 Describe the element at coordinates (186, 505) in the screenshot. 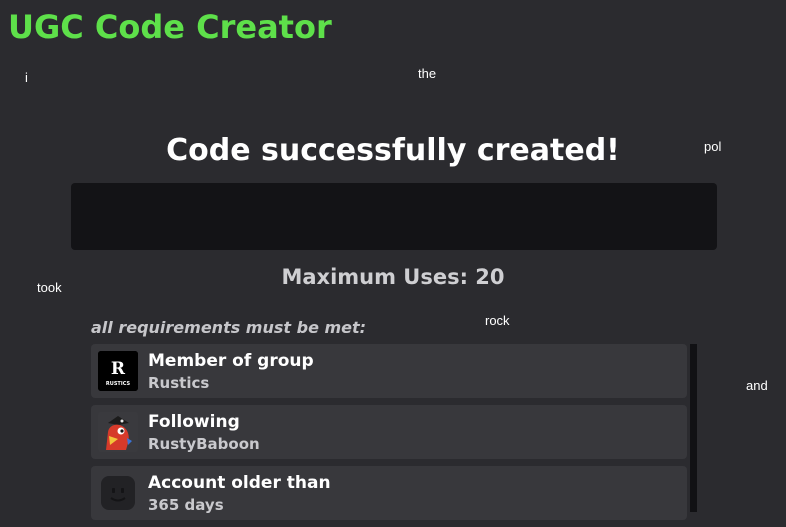

I see `requirement-value: 365 days` at that location.